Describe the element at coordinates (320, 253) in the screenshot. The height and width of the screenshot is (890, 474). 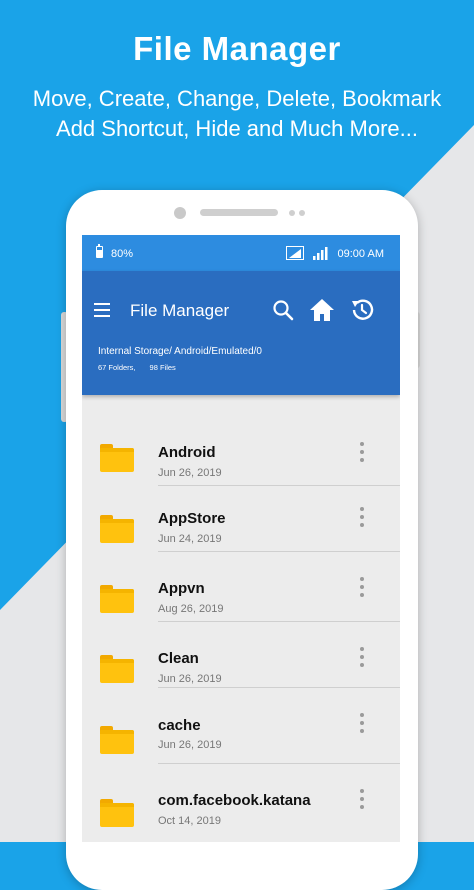
I see `cellular-signal-icon` at that location.